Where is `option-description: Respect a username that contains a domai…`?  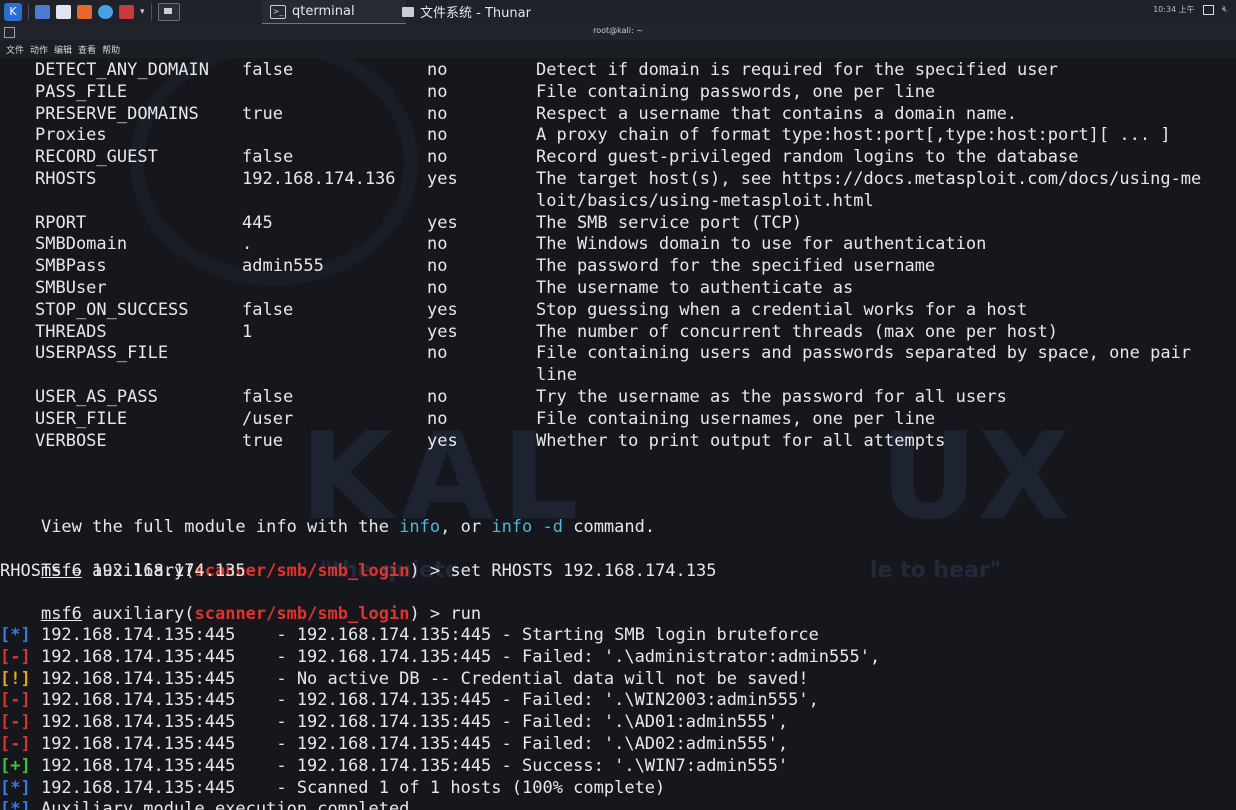
option-description: Respect a username that contains a domai… is located at coordinates (777, 113).